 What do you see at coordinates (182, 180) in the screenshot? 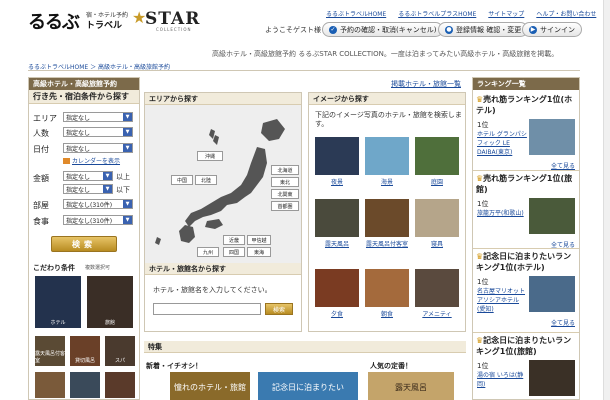
I see `region-chugoku: 中国` at bounding box center [182, 180].